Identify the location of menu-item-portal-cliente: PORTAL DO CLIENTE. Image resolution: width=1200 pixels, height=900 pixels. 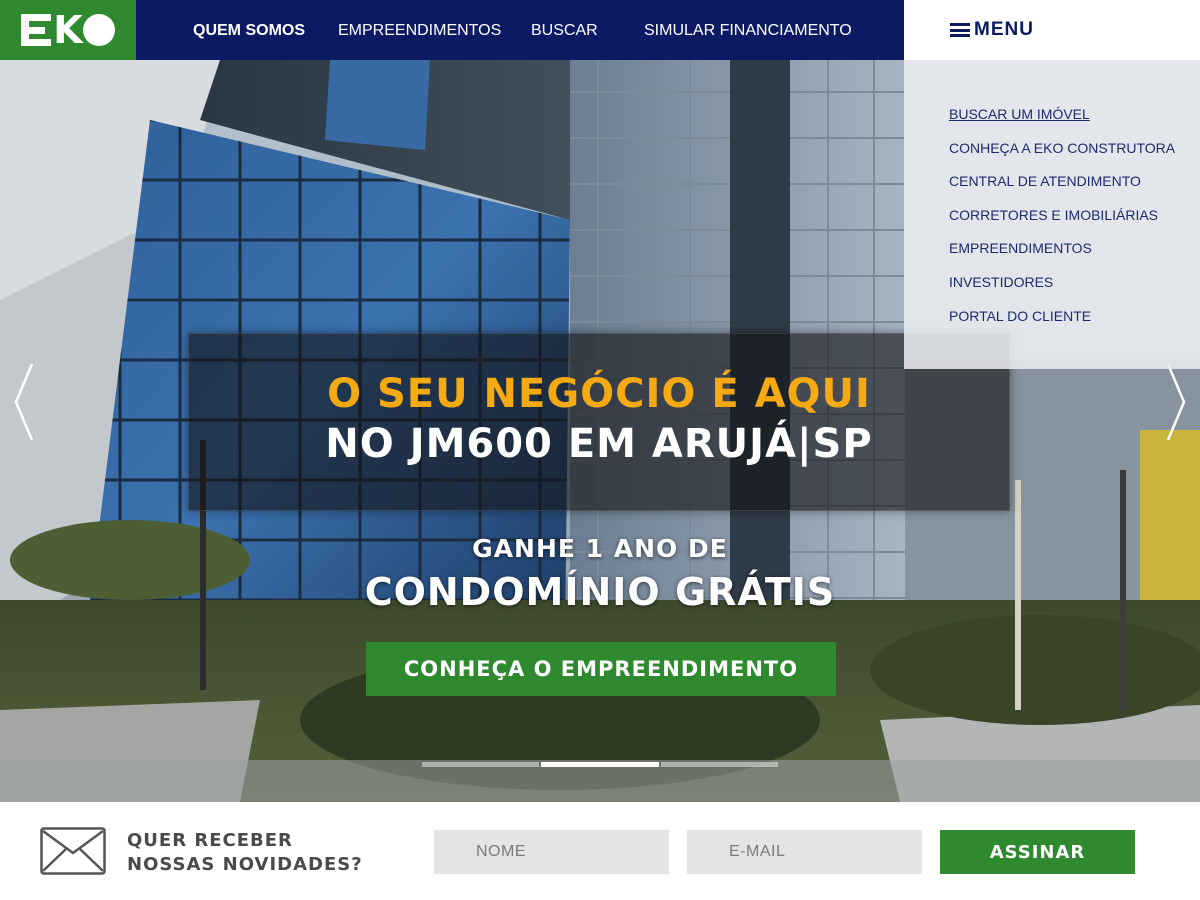
(1074, 325).